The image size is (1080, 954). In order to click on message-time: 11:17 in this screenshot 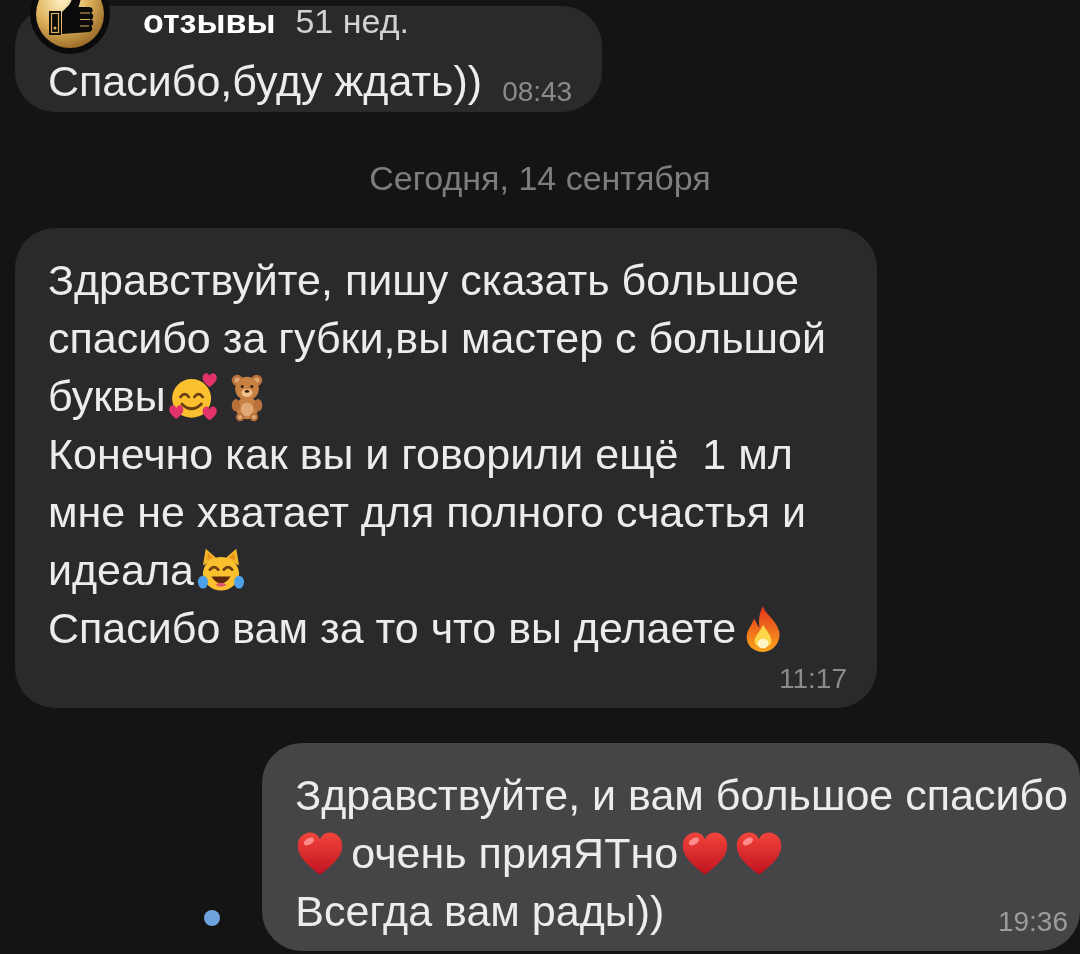, I will do `click(812, 679)`.